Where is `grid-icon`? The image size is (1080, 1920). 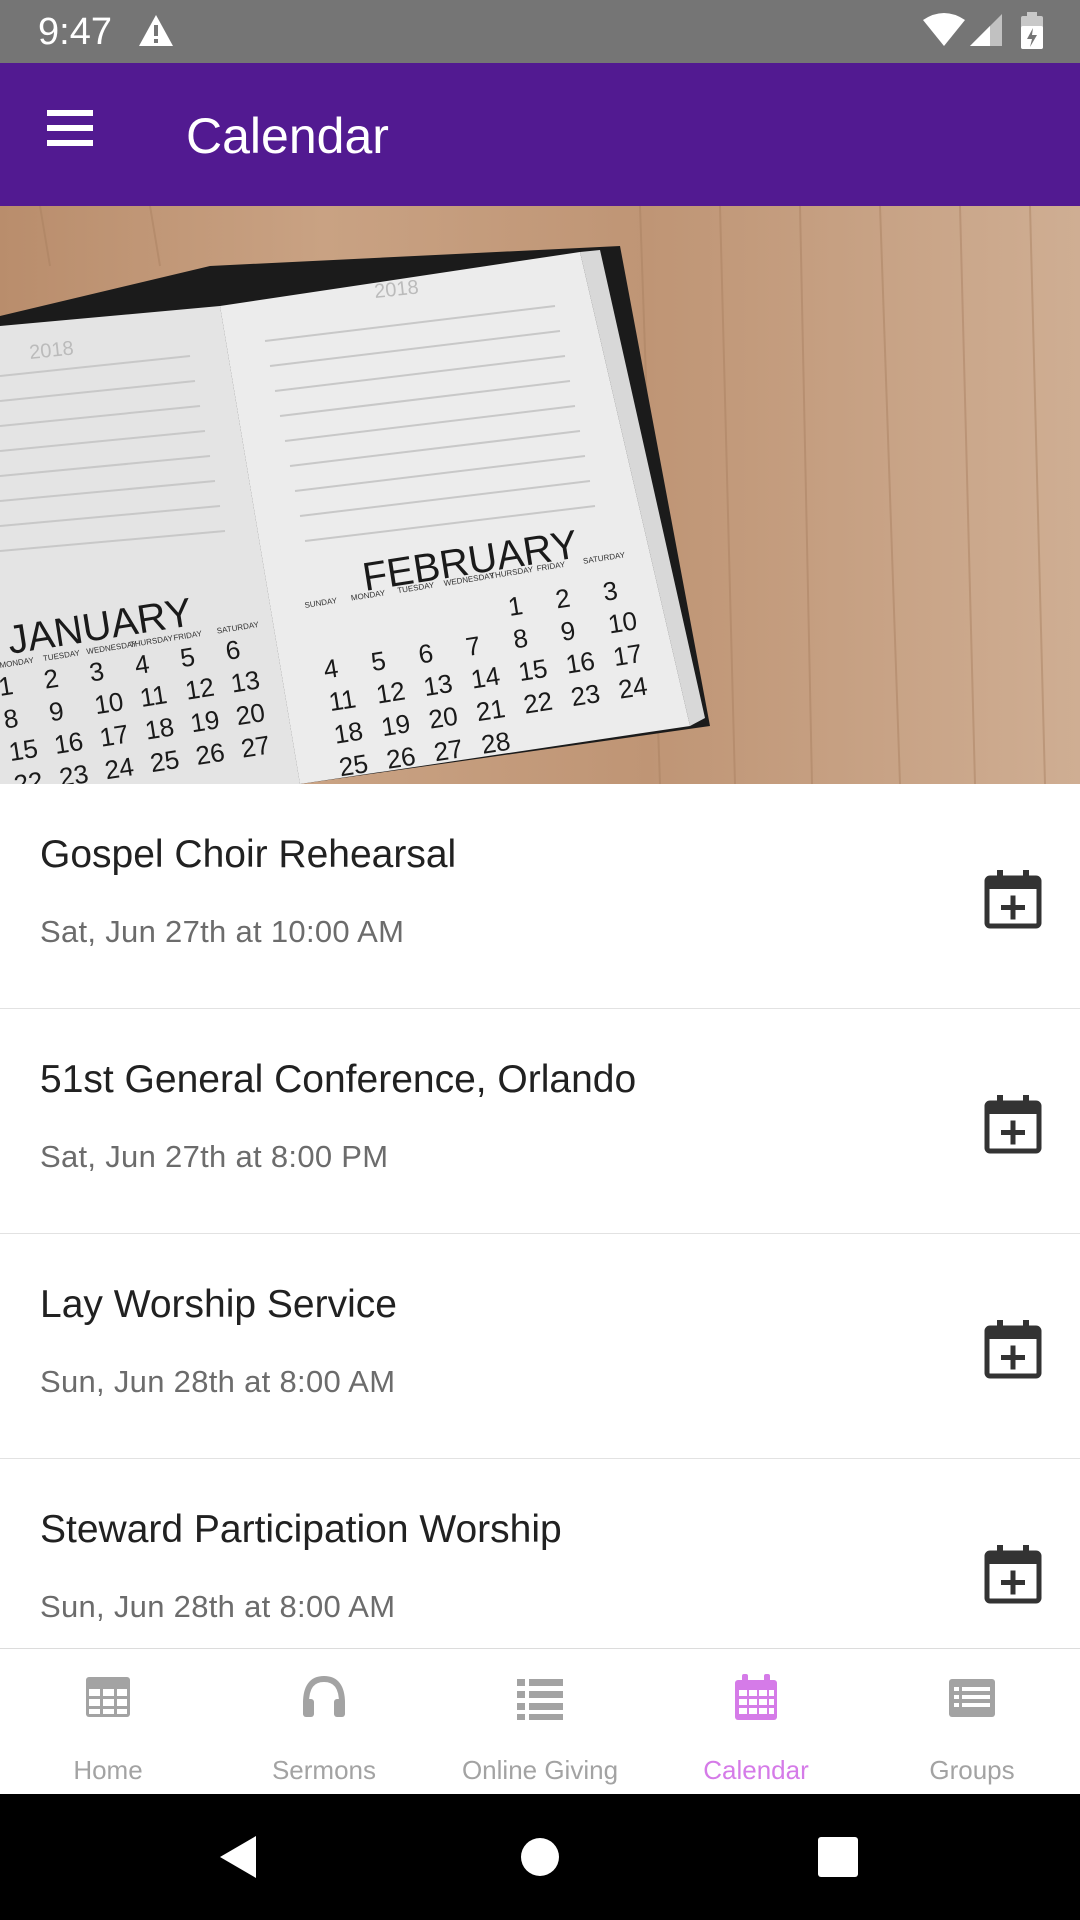 grid-icon is located at coordinates (108, 1697).